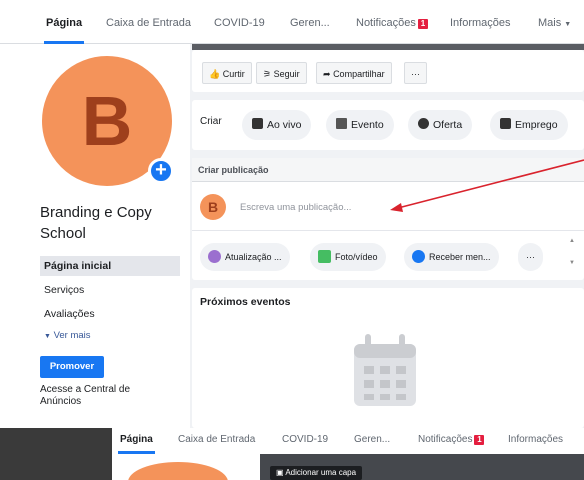 The height and width of the screenshot is (480, 584). What do you see at coordinates (105, 396) in the screenshot?
I see `ads-center-link: Acesse a Central de Anúncios` at bounding box center [105, 396].